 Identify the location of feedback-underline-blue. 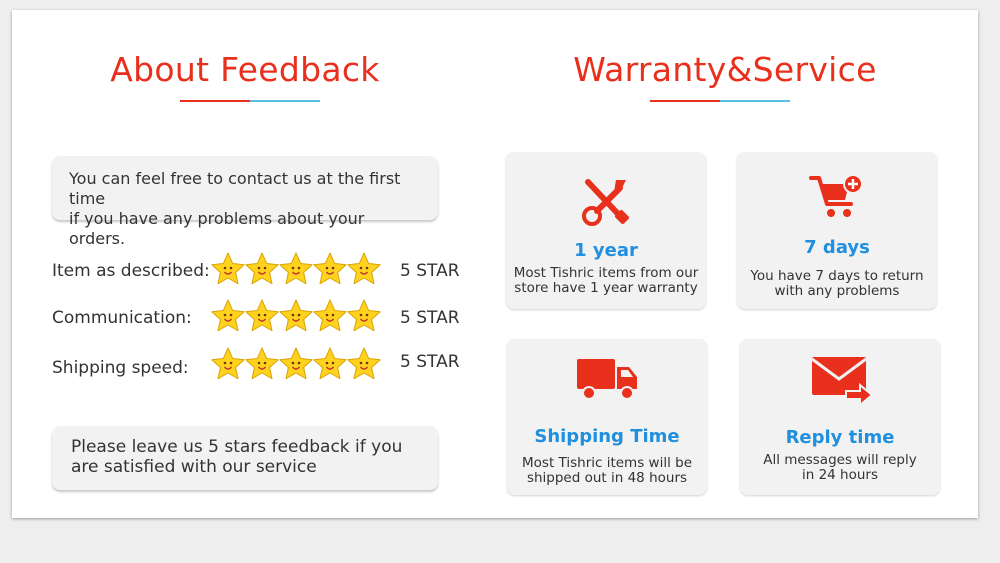
(285, 101).